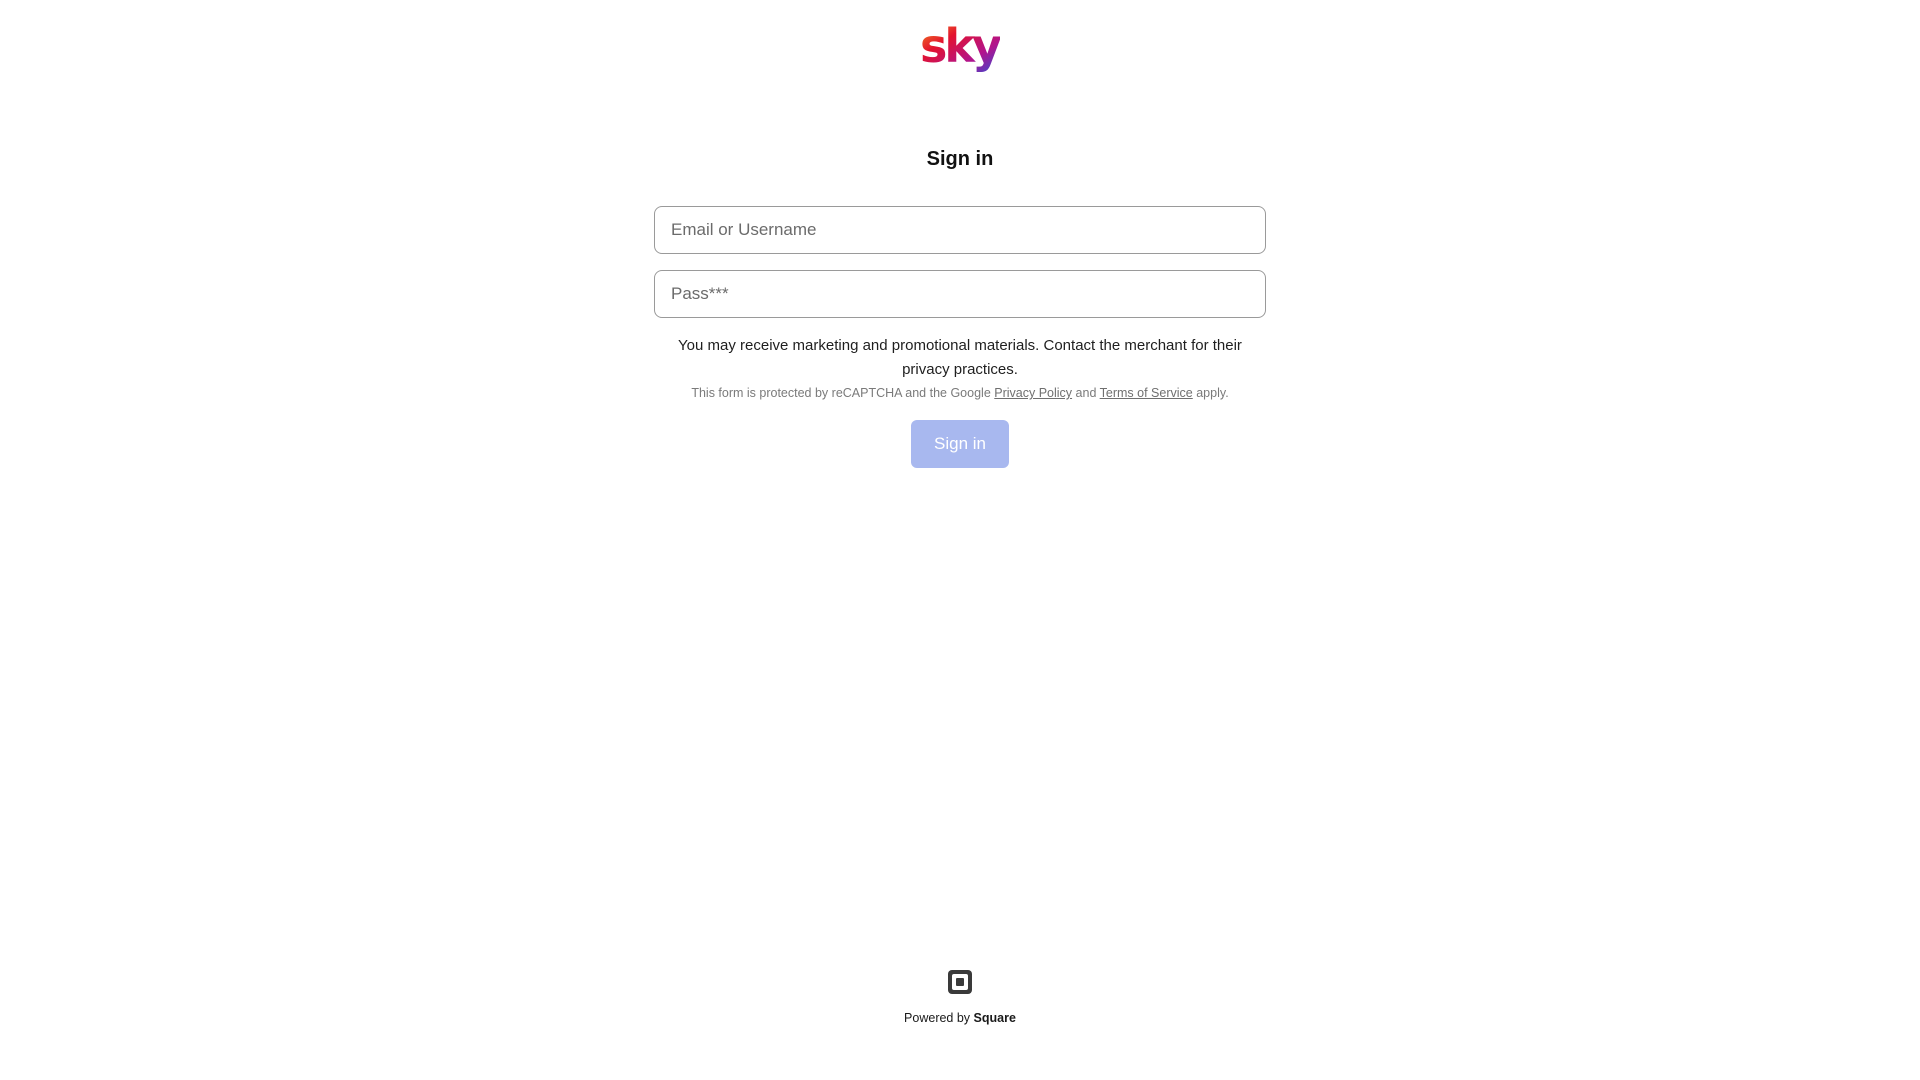 This screenshot has width=1920, height=1080. What do you see at coordinates (1086, 393) in the screenshot?
I see `recaptcha-conjunction: and` at bounding box center [1086, 393].